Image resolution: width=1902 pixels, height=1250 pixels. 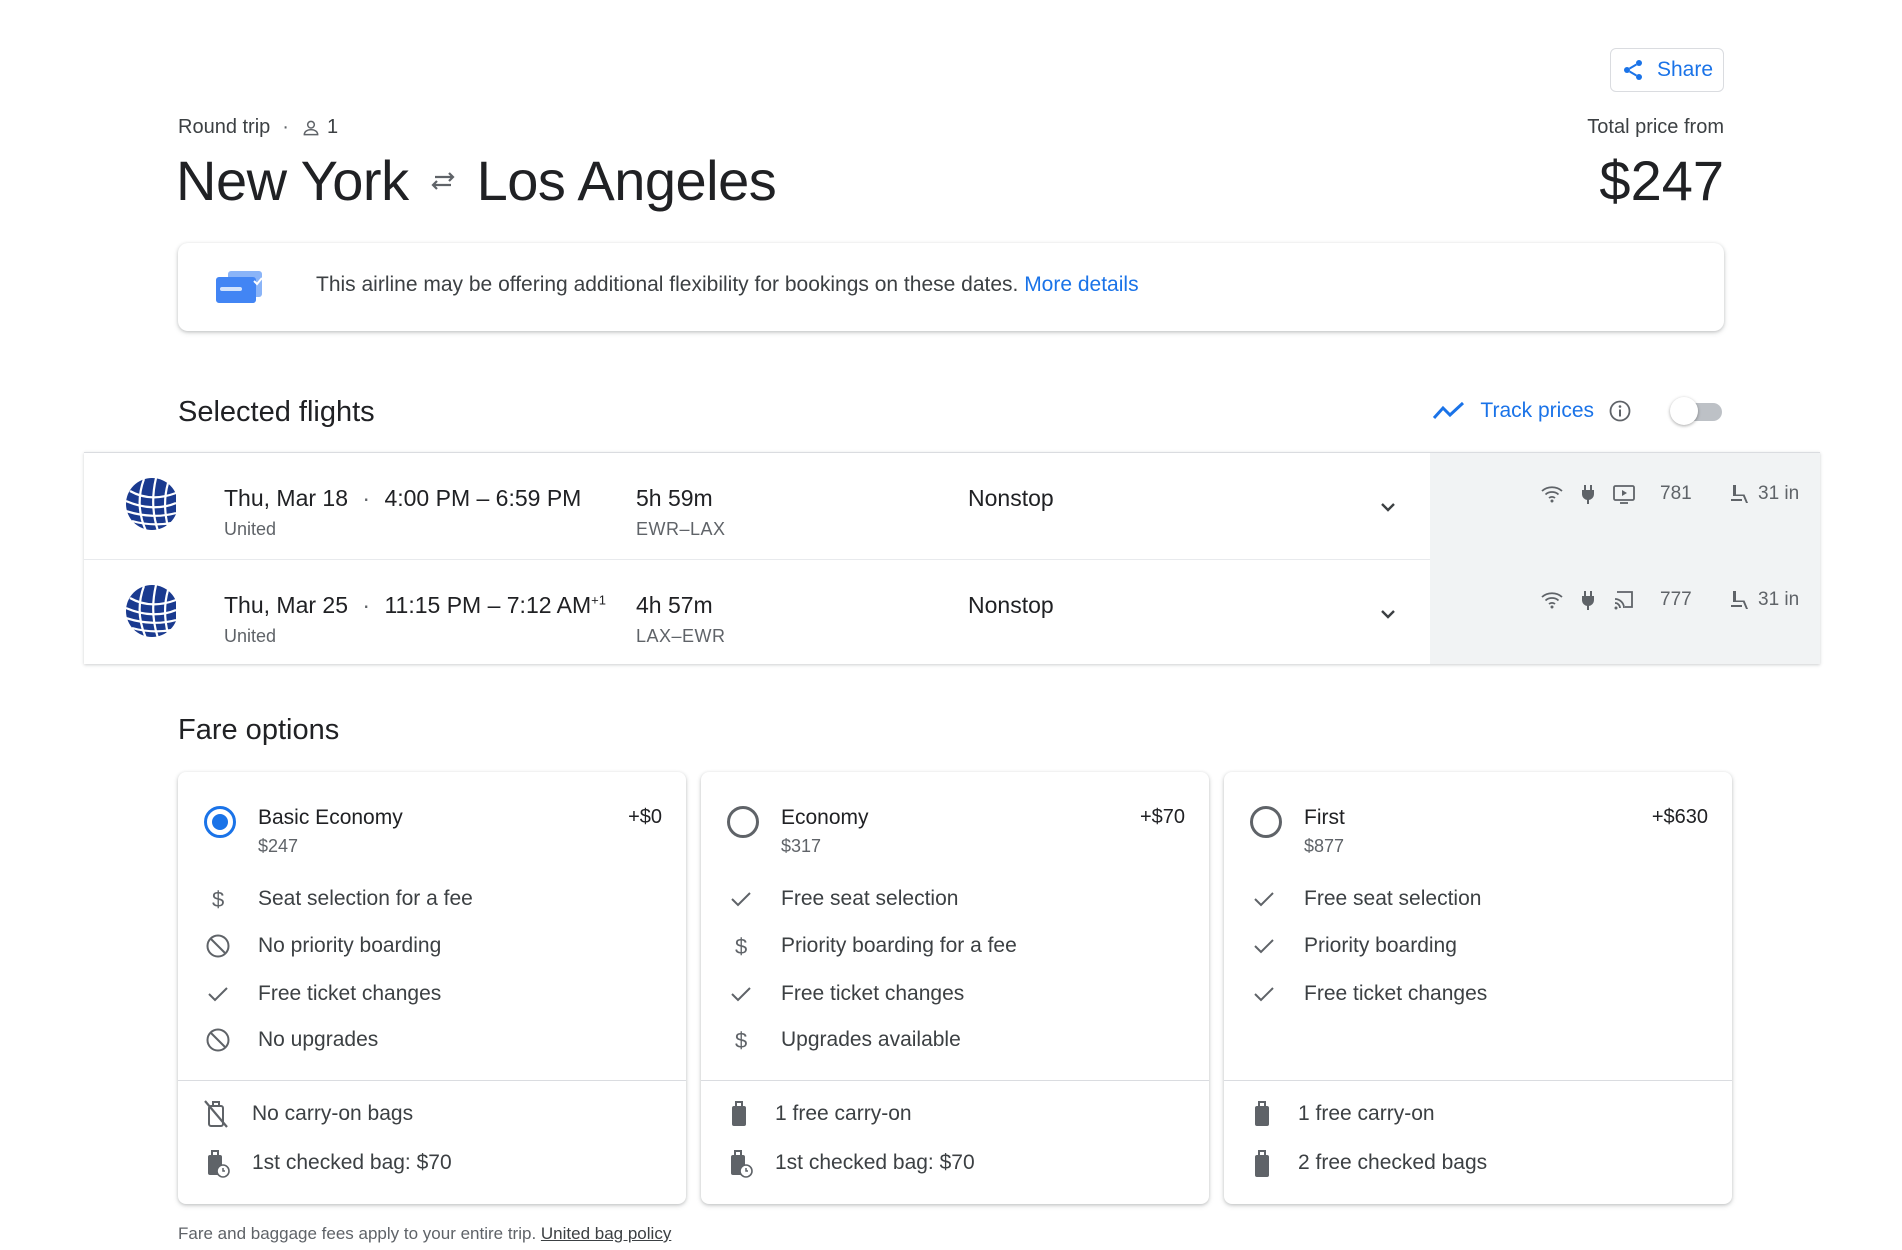 What do you see at coordinates (1262, 1163) in the screenshot?
I see `checked-bag-icon` at bounding box center [1262, 1163].